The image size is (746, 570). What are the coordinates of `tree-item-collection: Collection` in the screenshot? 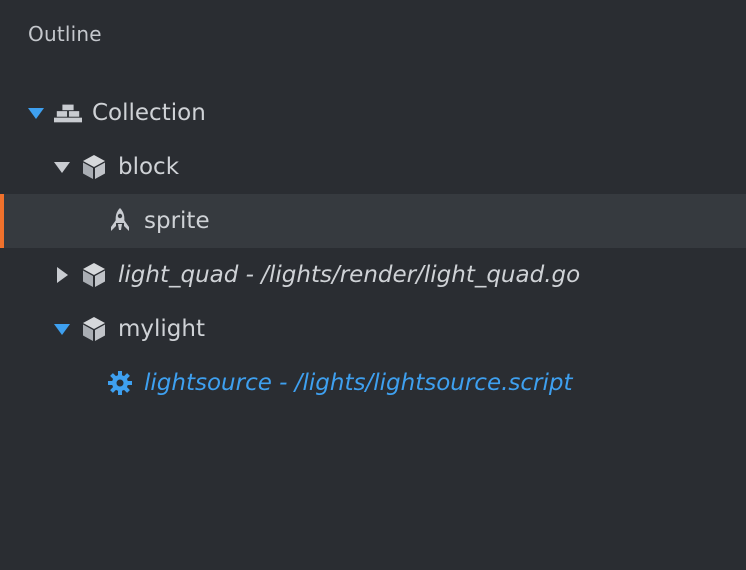 It's located at (373, 113).